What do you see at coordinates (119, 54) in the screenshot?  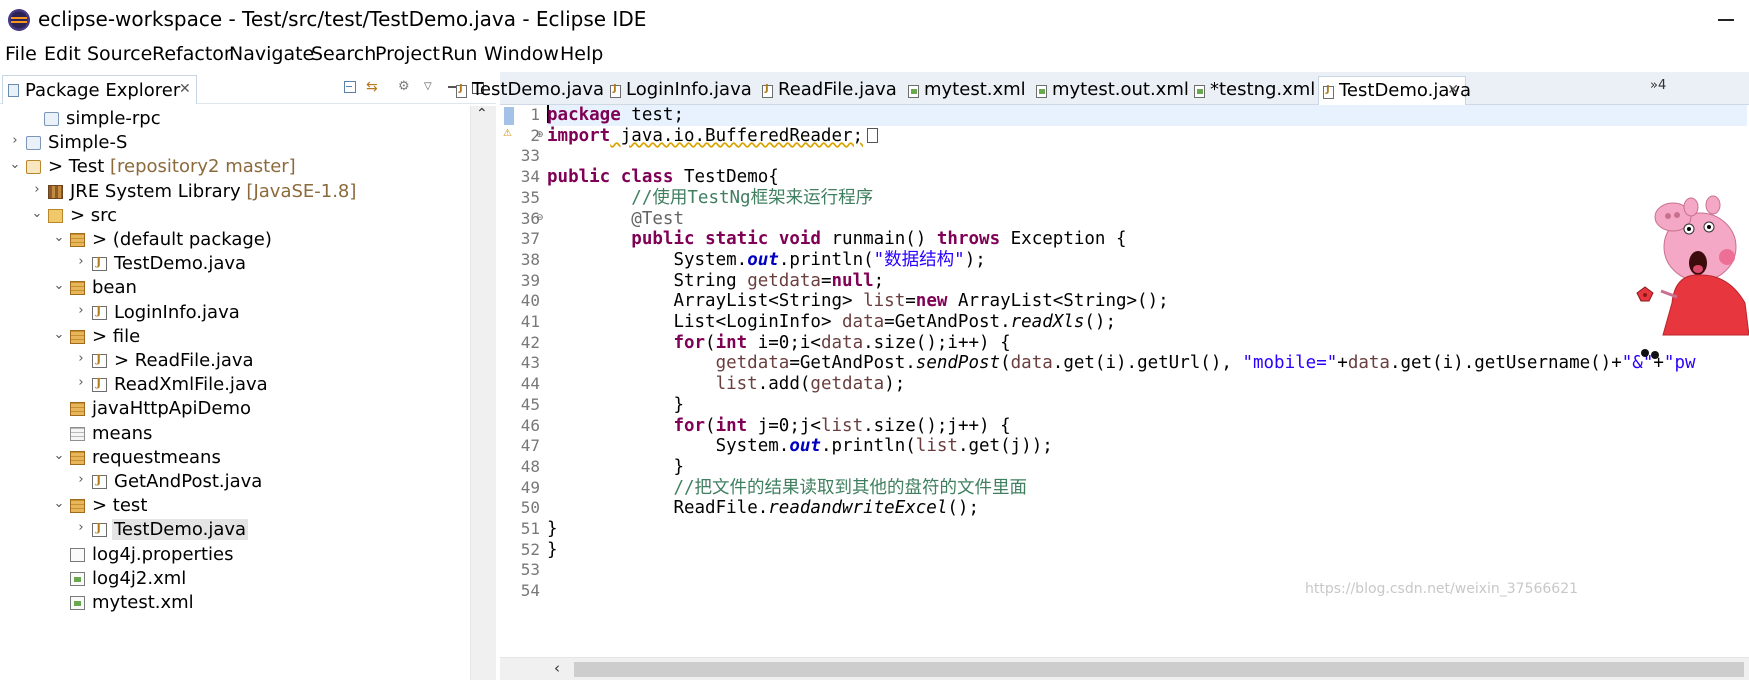 I see `menu-source: Source` at bounding box center [119, 54].